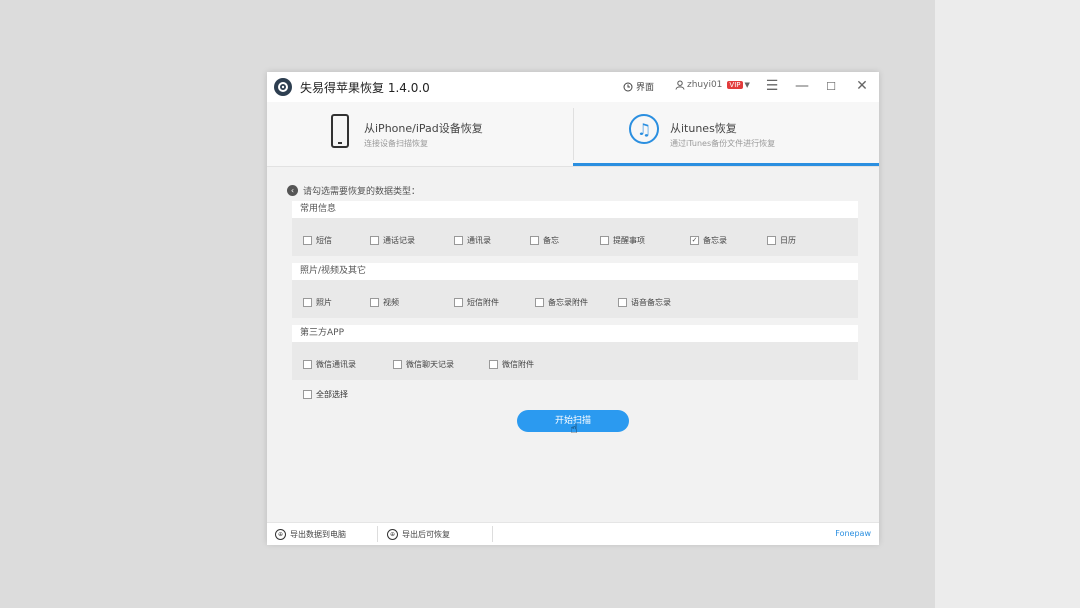 The image size is (1080, 608). I want to click on checkbox-item: ✓ 备忘录, so click(708, 240).